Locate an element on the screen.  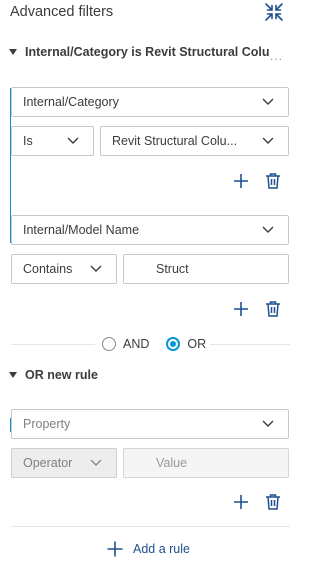
rule-3-property-select: Property is located at coordinates (150, 424).